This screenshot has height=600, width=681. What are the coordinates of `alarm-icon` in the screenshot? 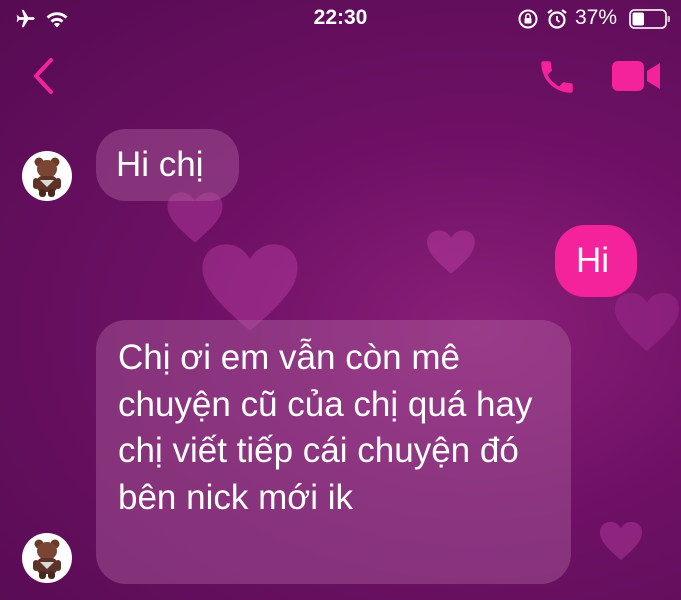 It's located at (557, 19).